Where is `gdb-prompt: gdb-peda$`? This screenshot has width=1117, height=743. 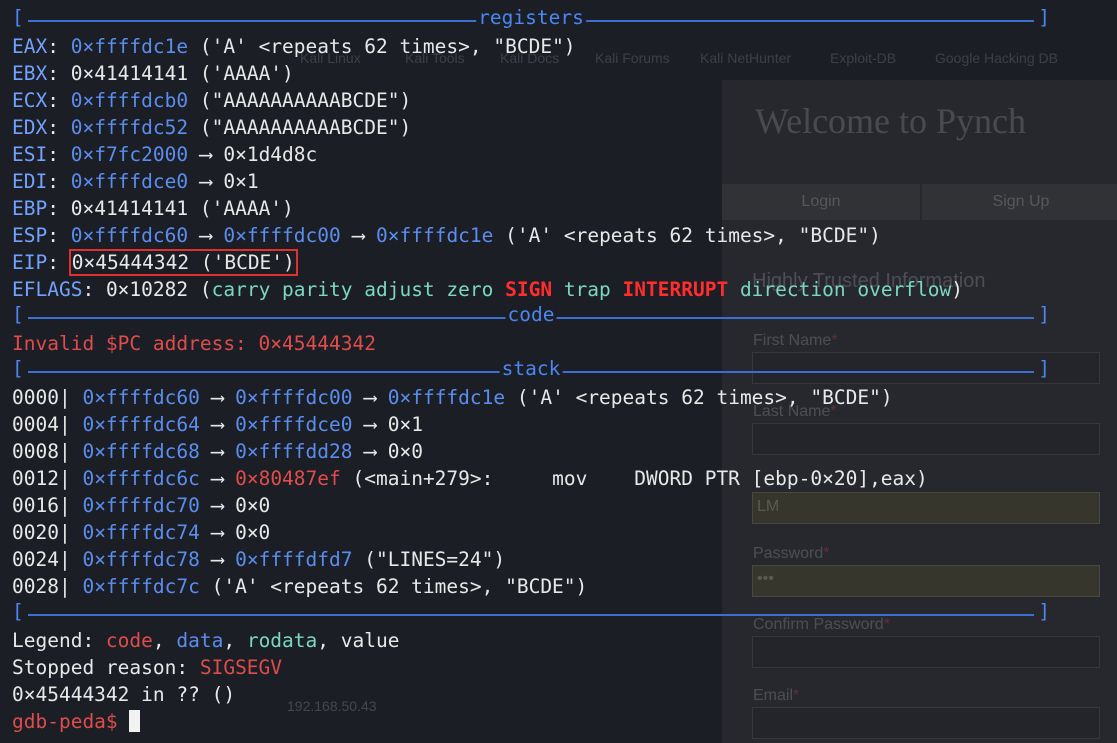 gdb-prompt: gdb-peda$ is located at coordinates (71, 721).